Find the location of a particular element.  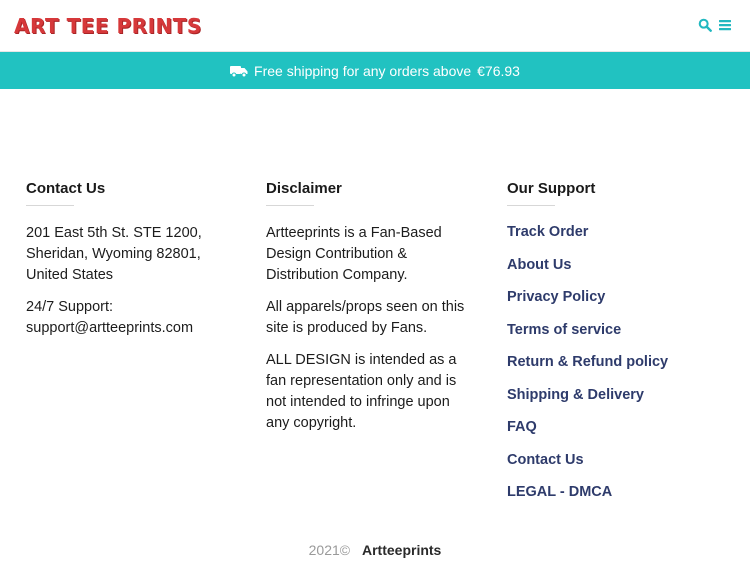

copyright-brand: Artteeprints is located at coordinates (401, 550).